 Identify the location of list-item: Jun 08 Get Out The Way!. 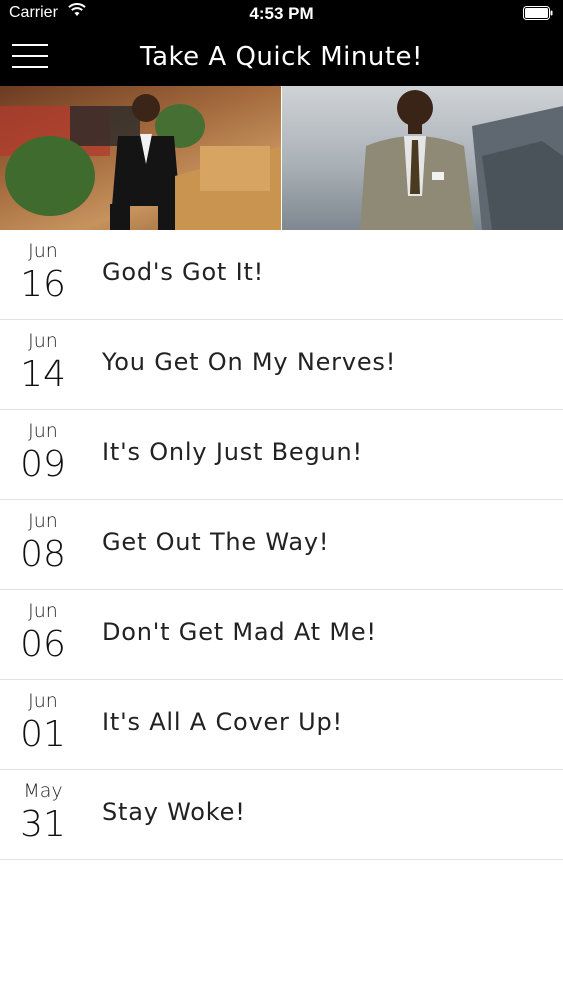
(281, 545).